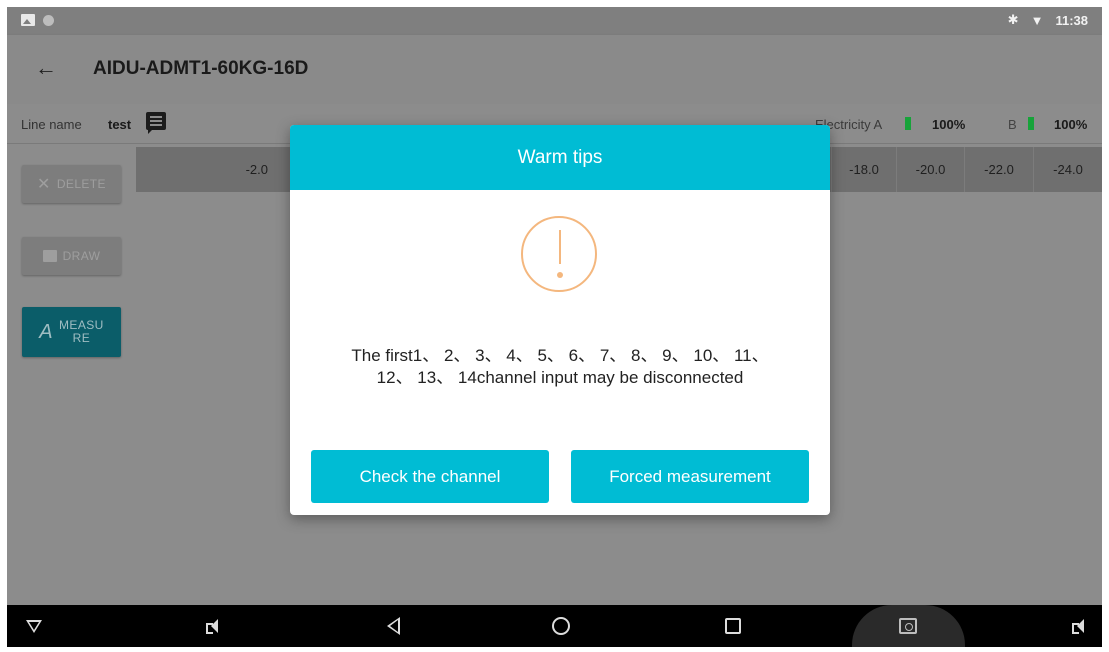 Image resolution: width=1109 pixels, height=652 pixels. What do you see at coordinates (81, 184) in the screenshot?
I see `delete-button-label: DELETE` at bounding box center [81, 184].